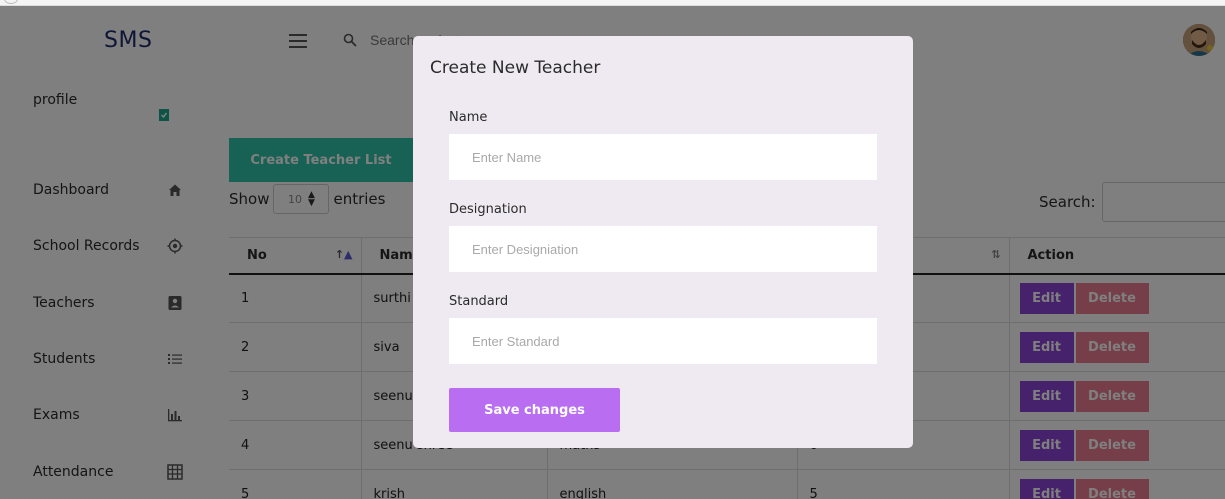 Image resolution: width=1225 pixels, height=499 pixels. I want to click on tab-edge, so click(11, 2).